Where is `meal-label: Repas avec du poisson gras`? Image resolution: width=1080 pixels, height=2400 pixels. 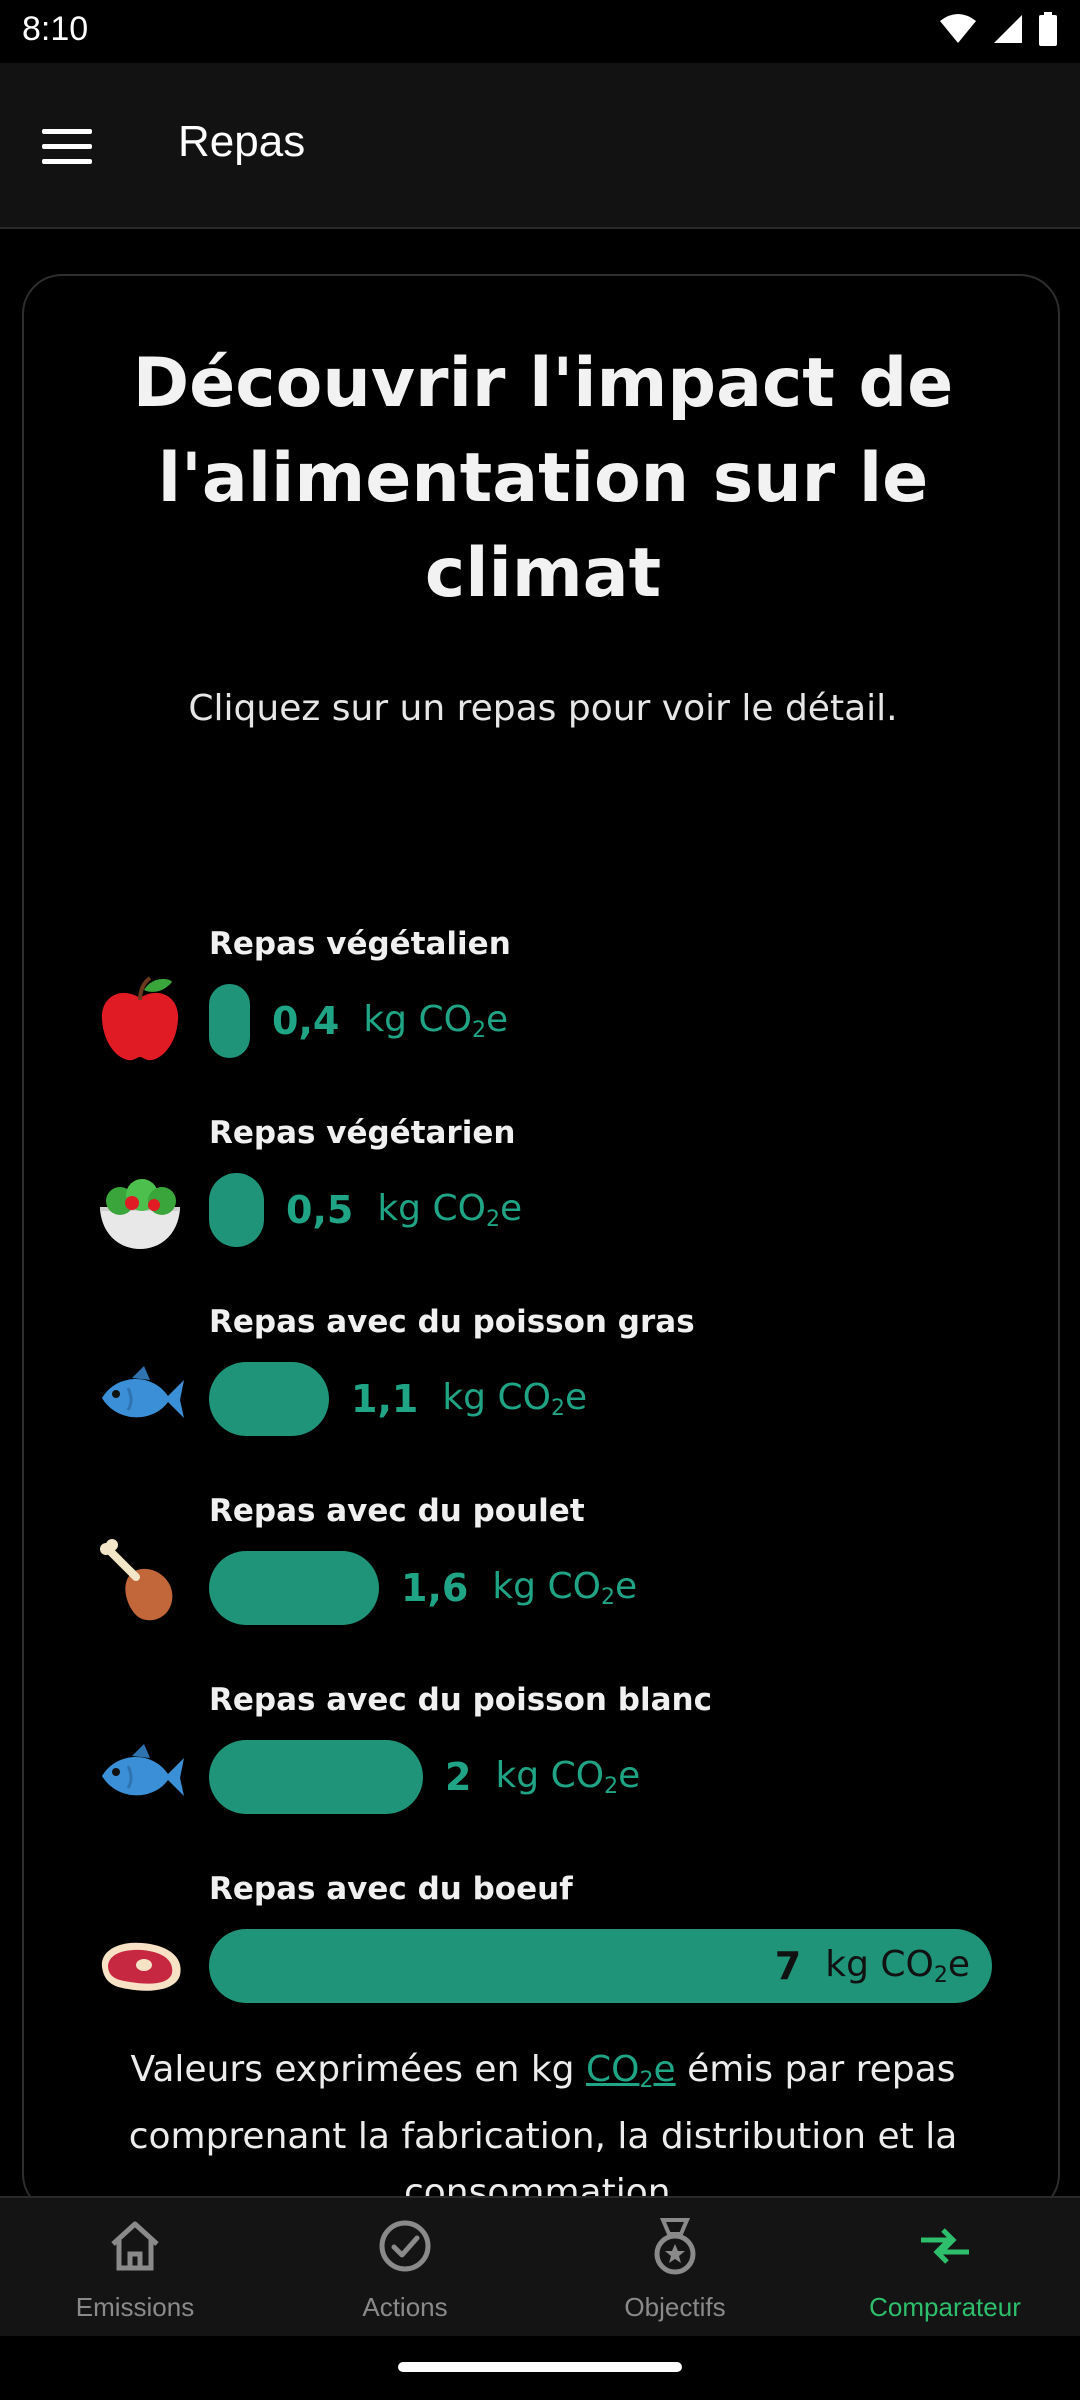 meal-label: Repas avec du poisson gras is located at coordinates (452, 1322).